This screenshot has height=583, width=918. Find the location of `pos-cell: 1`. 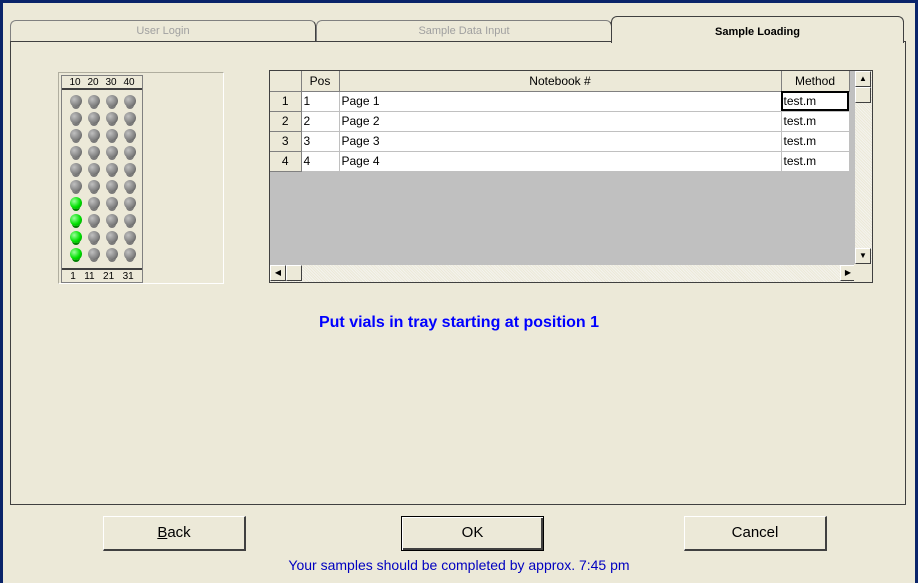

pos-cell: 1 is located at coordinates (320, 101).